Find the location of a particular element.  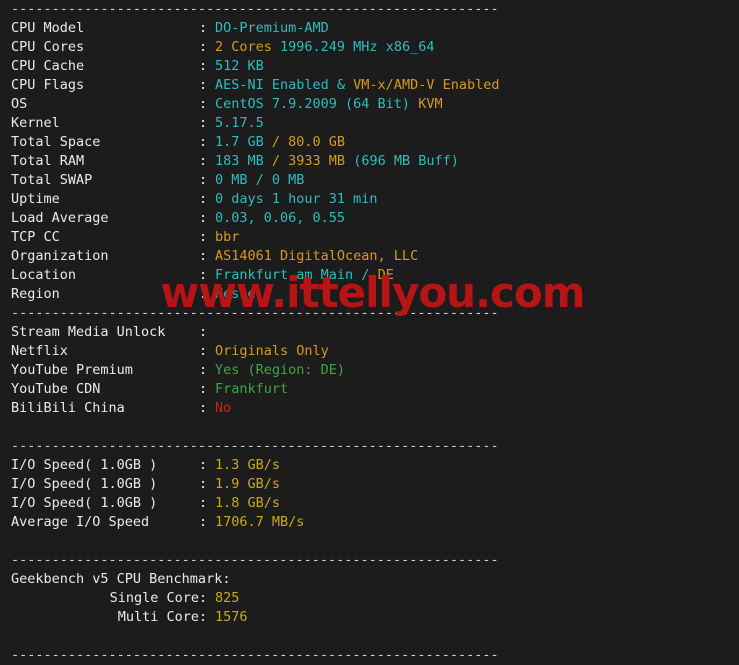

row-value: 1.9 GB/s is located at coordinates (247, 484).